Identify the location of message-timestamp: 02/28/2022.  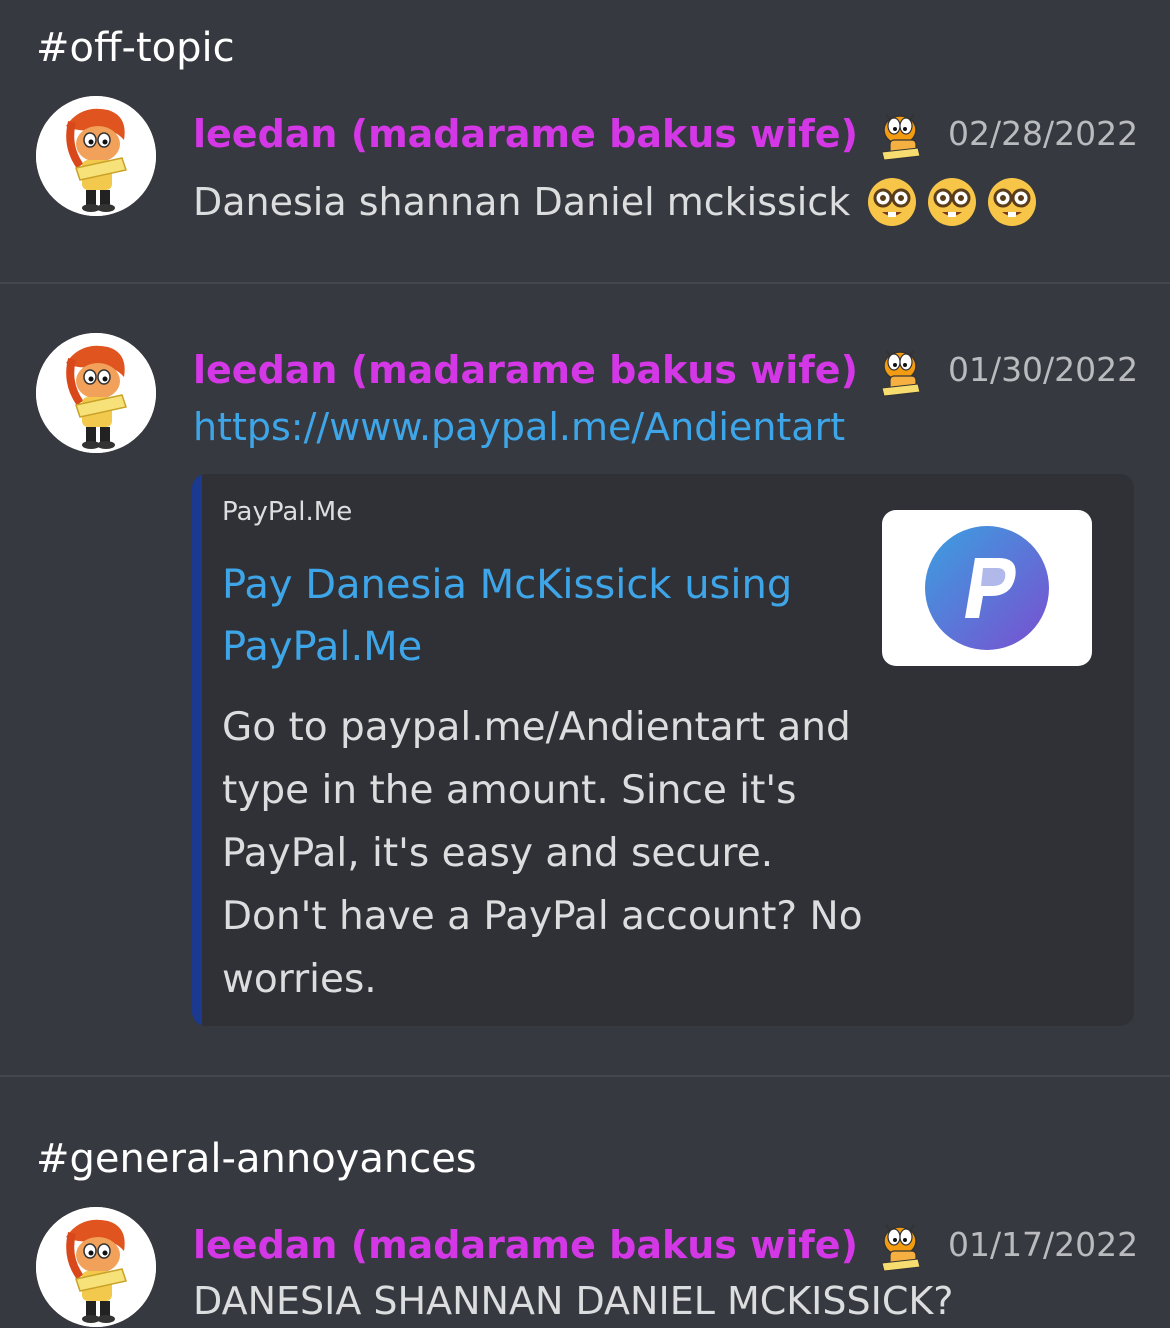
(1043, 133).